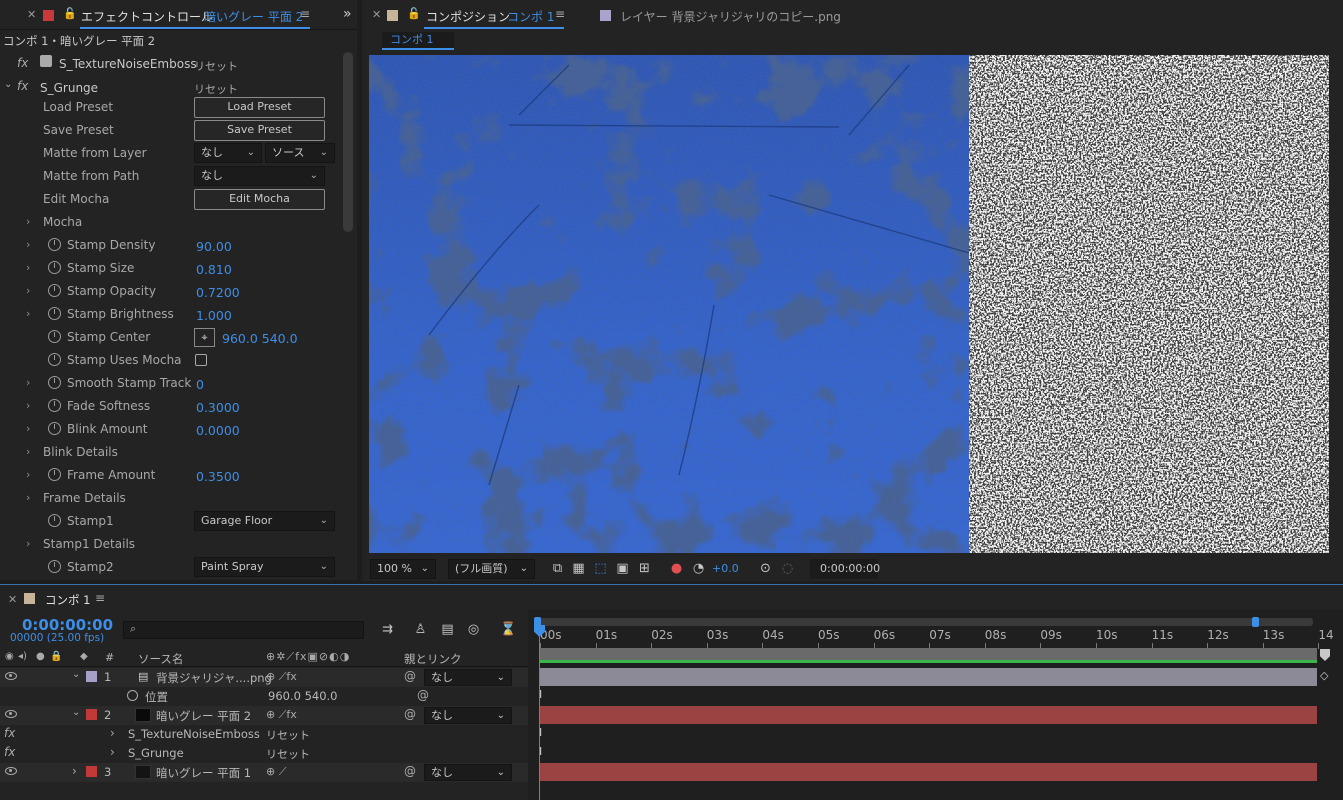  Describe the element at coordinates (201, 360) in the screenshot. I see `stamp-uses-mocha-checkbox` at that location.